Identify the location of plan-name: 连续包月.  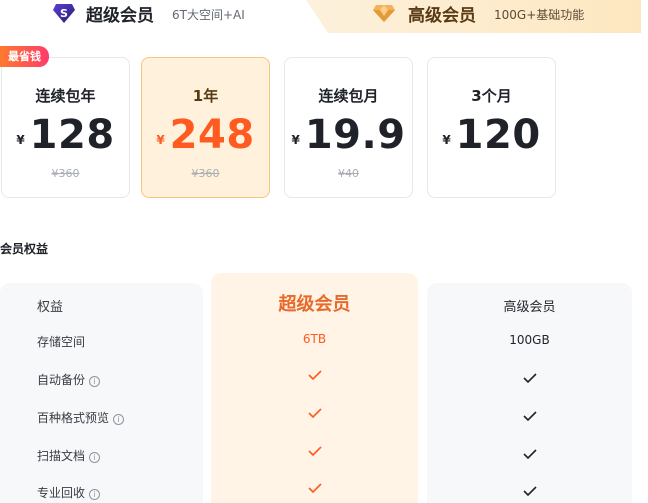
(348, 96).